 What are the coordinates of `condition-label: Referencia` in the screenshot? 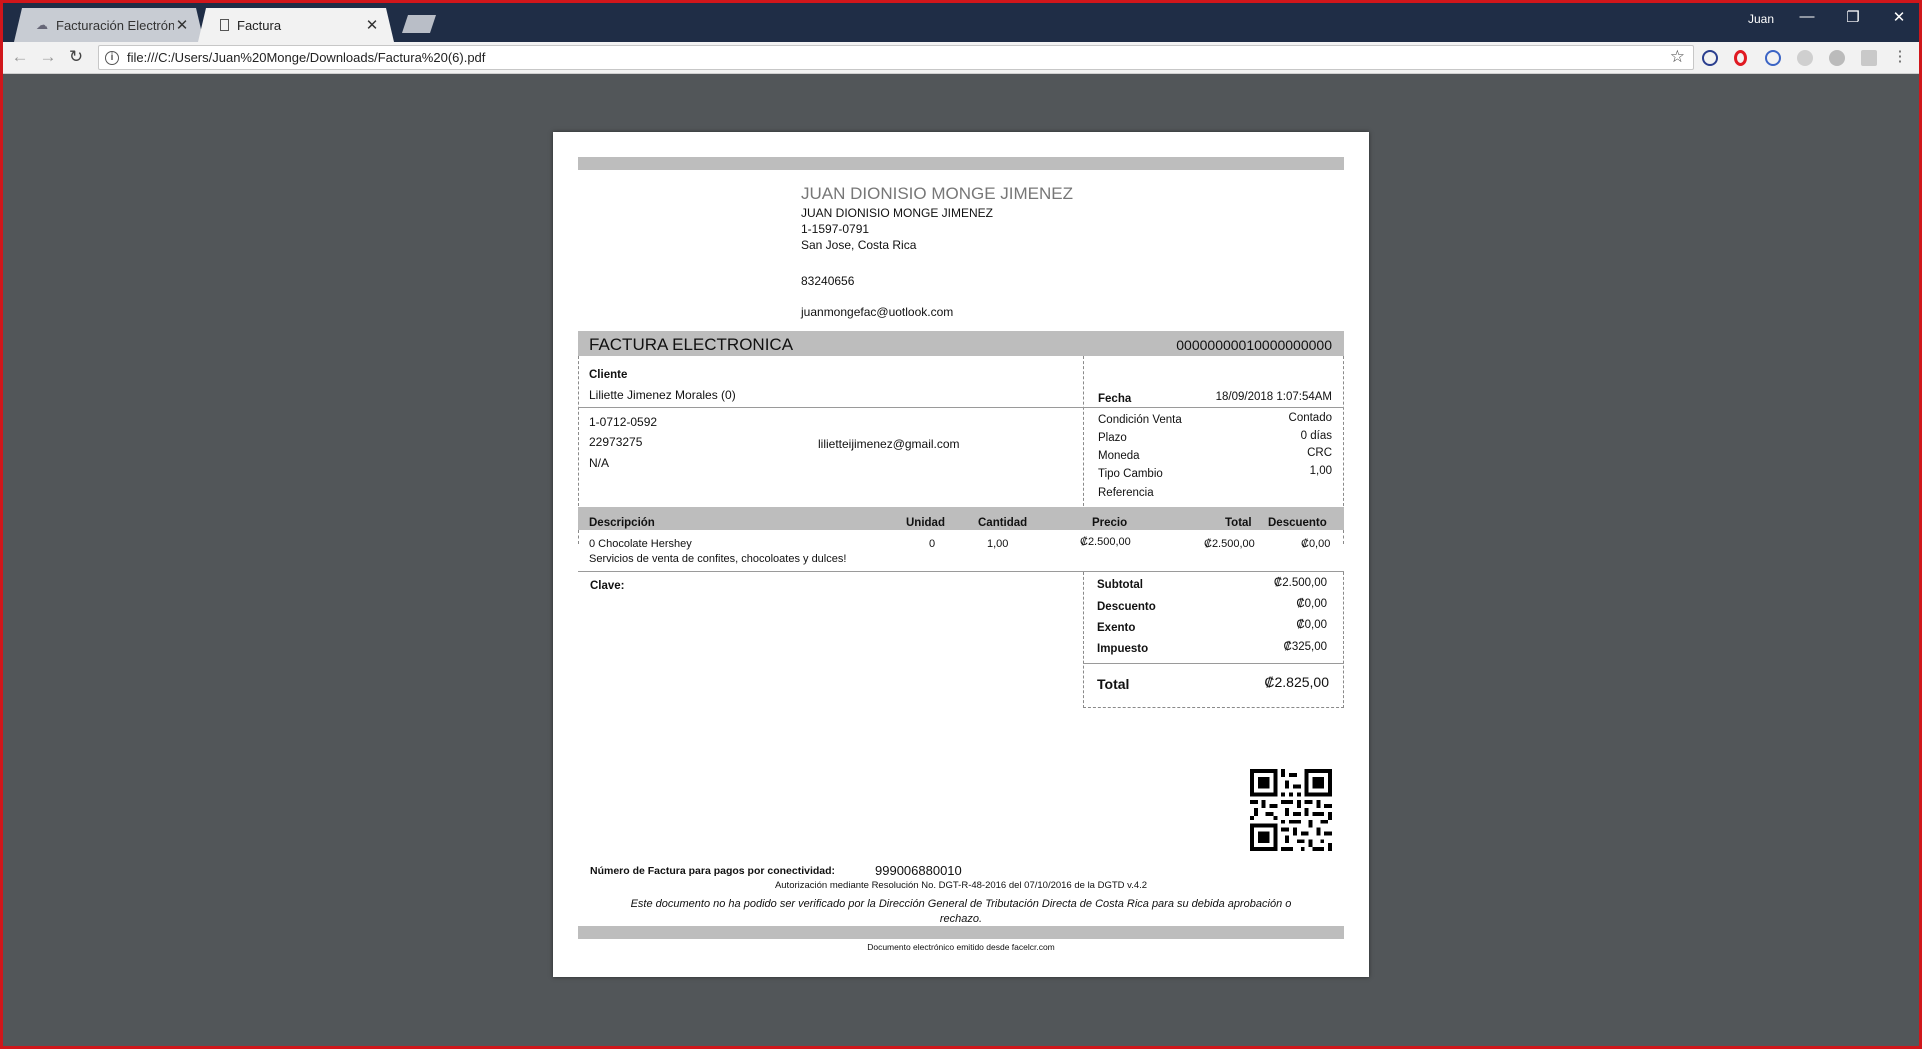 It's located at (1126, 493).